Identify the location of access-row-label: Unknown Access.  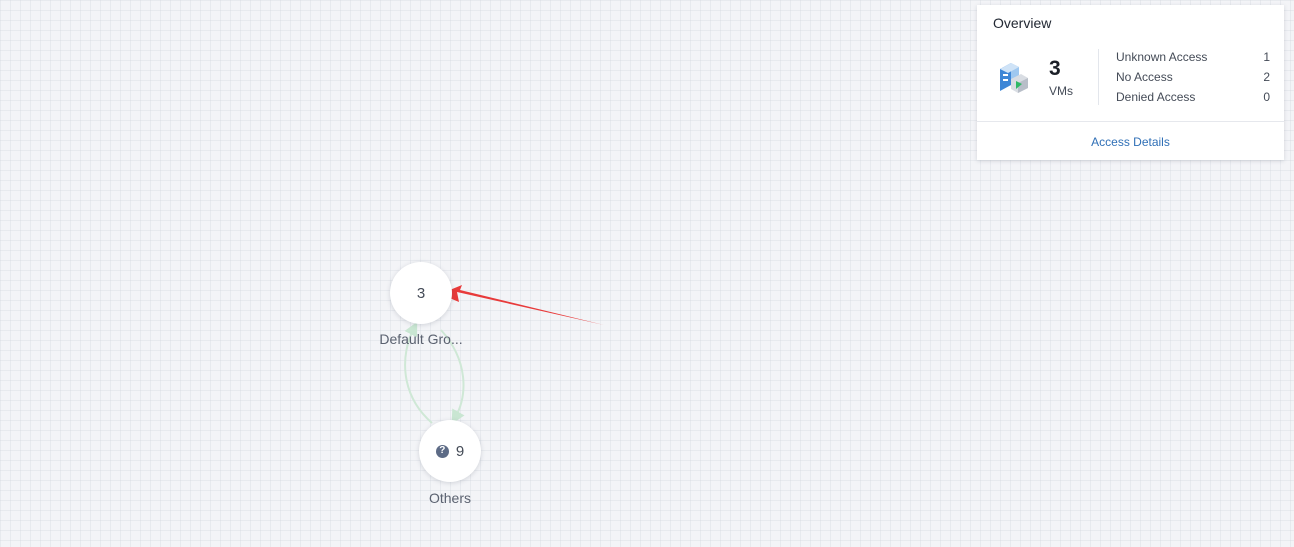
(1162, 57).